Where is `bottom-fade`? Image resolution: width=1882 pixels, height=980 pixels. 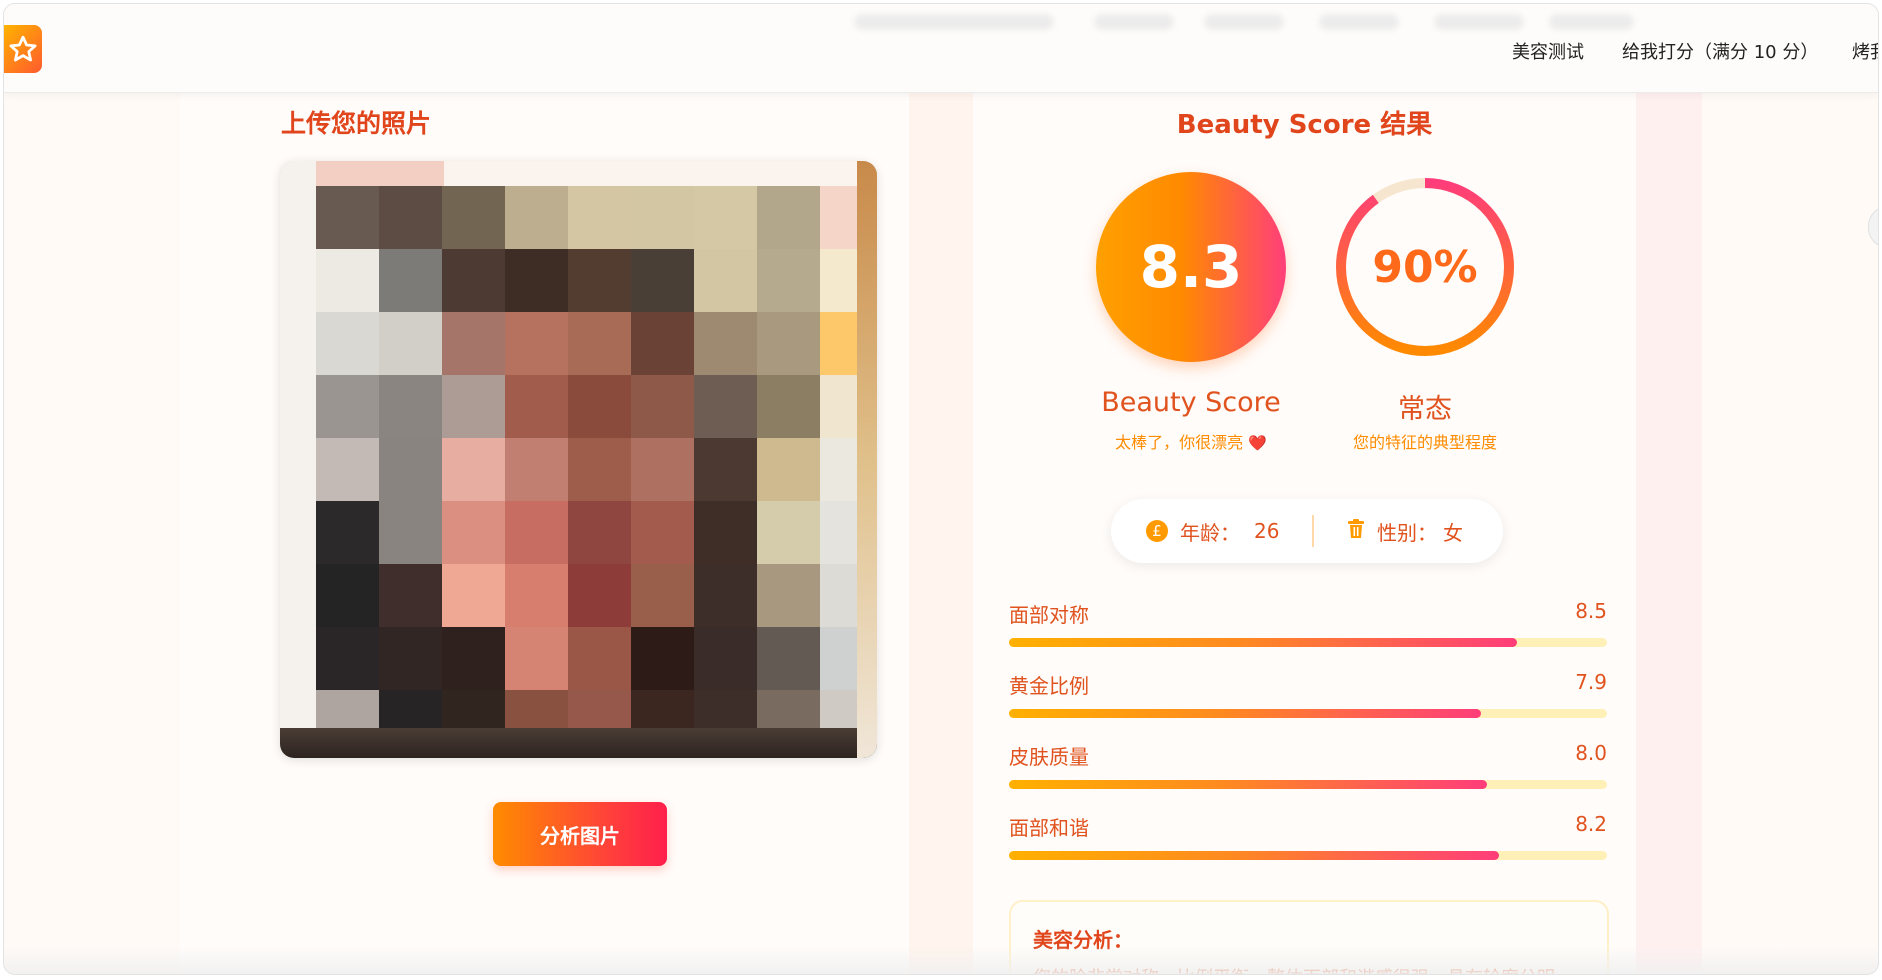
bottom-fade is located at coordinates (941, 960).